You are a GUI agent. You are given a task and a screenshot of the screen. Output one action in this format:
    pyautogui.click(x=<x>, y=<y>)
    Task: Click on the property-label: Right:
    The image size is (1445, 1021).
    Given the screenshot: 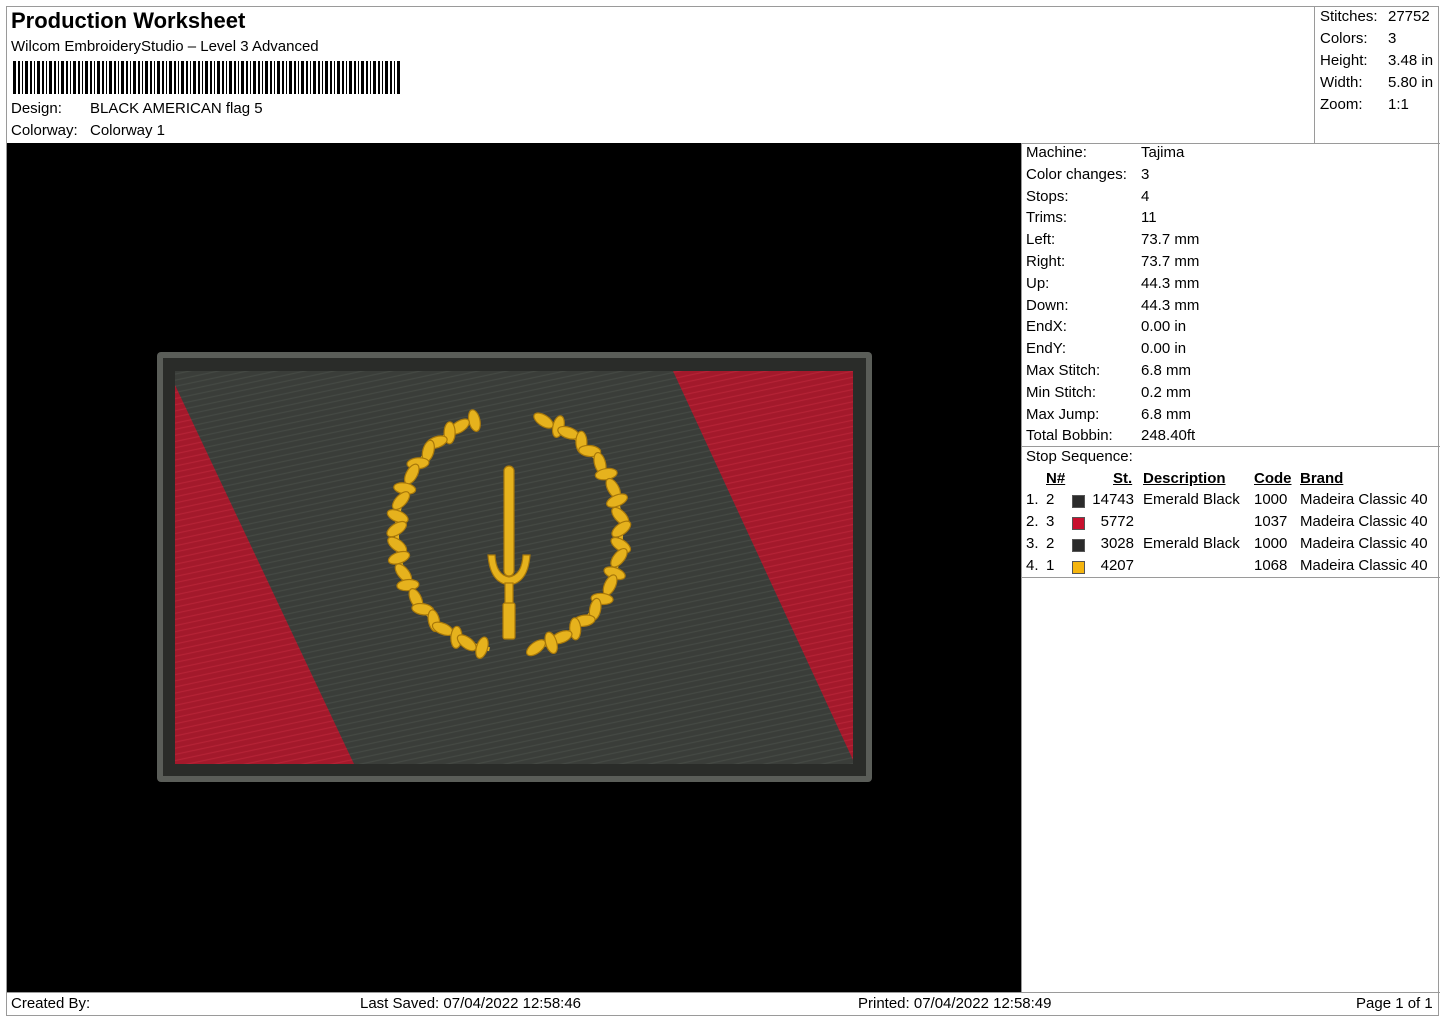 What is the action you would take?
    pyautogui.click(x=1046, y=261)
    